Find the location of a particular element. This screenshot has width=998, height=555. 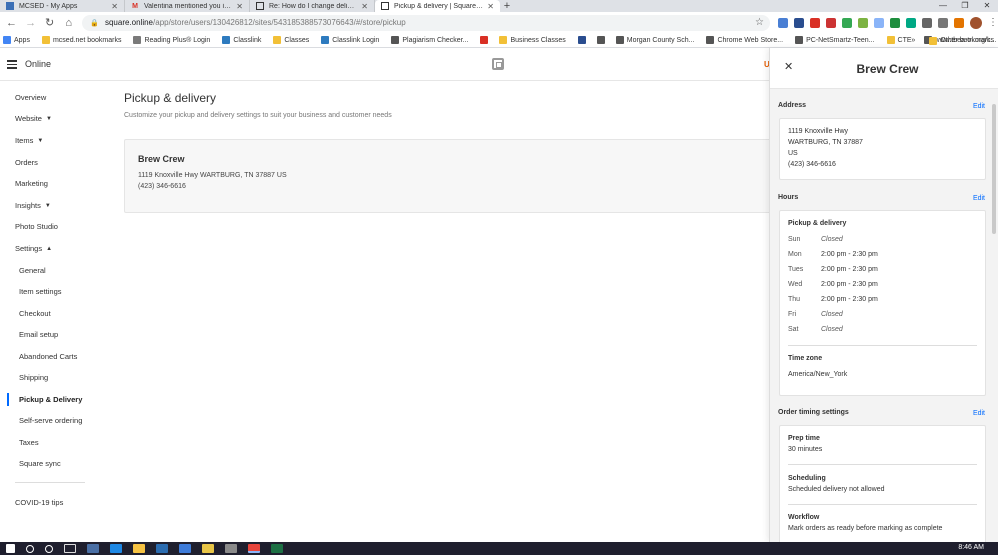

hamburger-menu-icon is located at coordinates (12, 64).